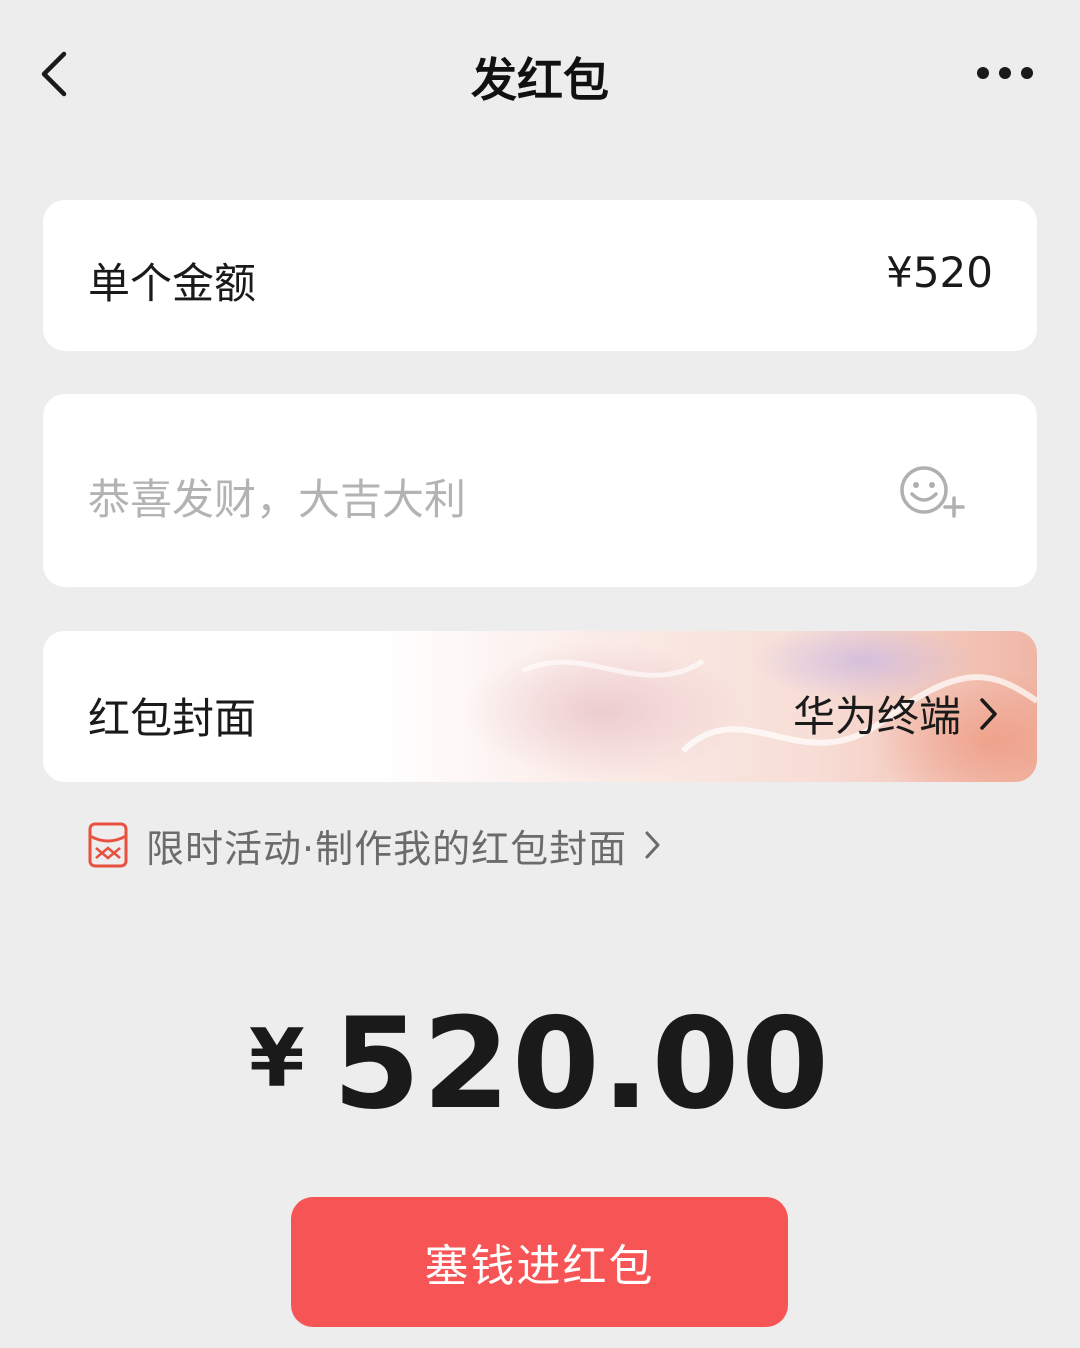 The height and width of the screenshot is (1348, 1080). Describe the element at coordinates (172, 283) in the screenshot. I see `amount-label: 单个金额` at that location.